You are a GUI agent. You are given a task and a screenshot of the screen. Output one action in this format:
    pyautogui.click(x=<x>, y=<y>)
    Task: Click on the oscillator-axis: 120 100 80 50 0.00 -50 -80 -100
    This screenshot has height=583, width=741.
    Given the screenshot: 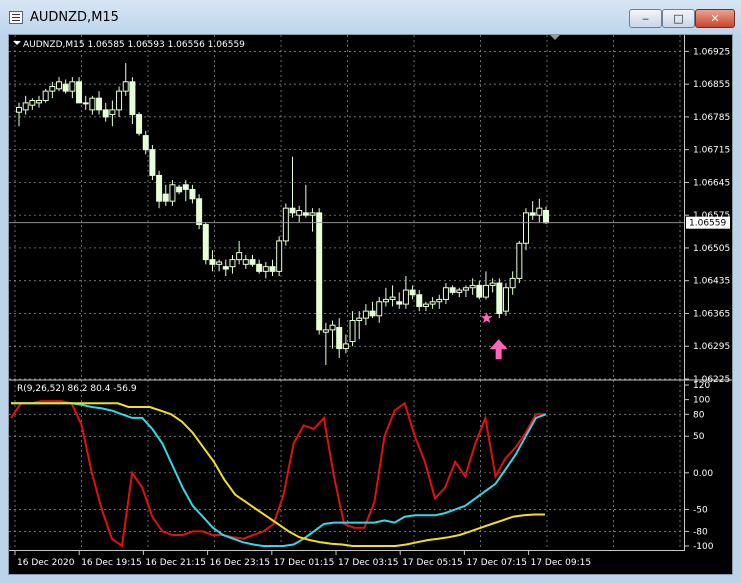 What is the action you would take?
    pyautogui.click(x=699, y=466)
    